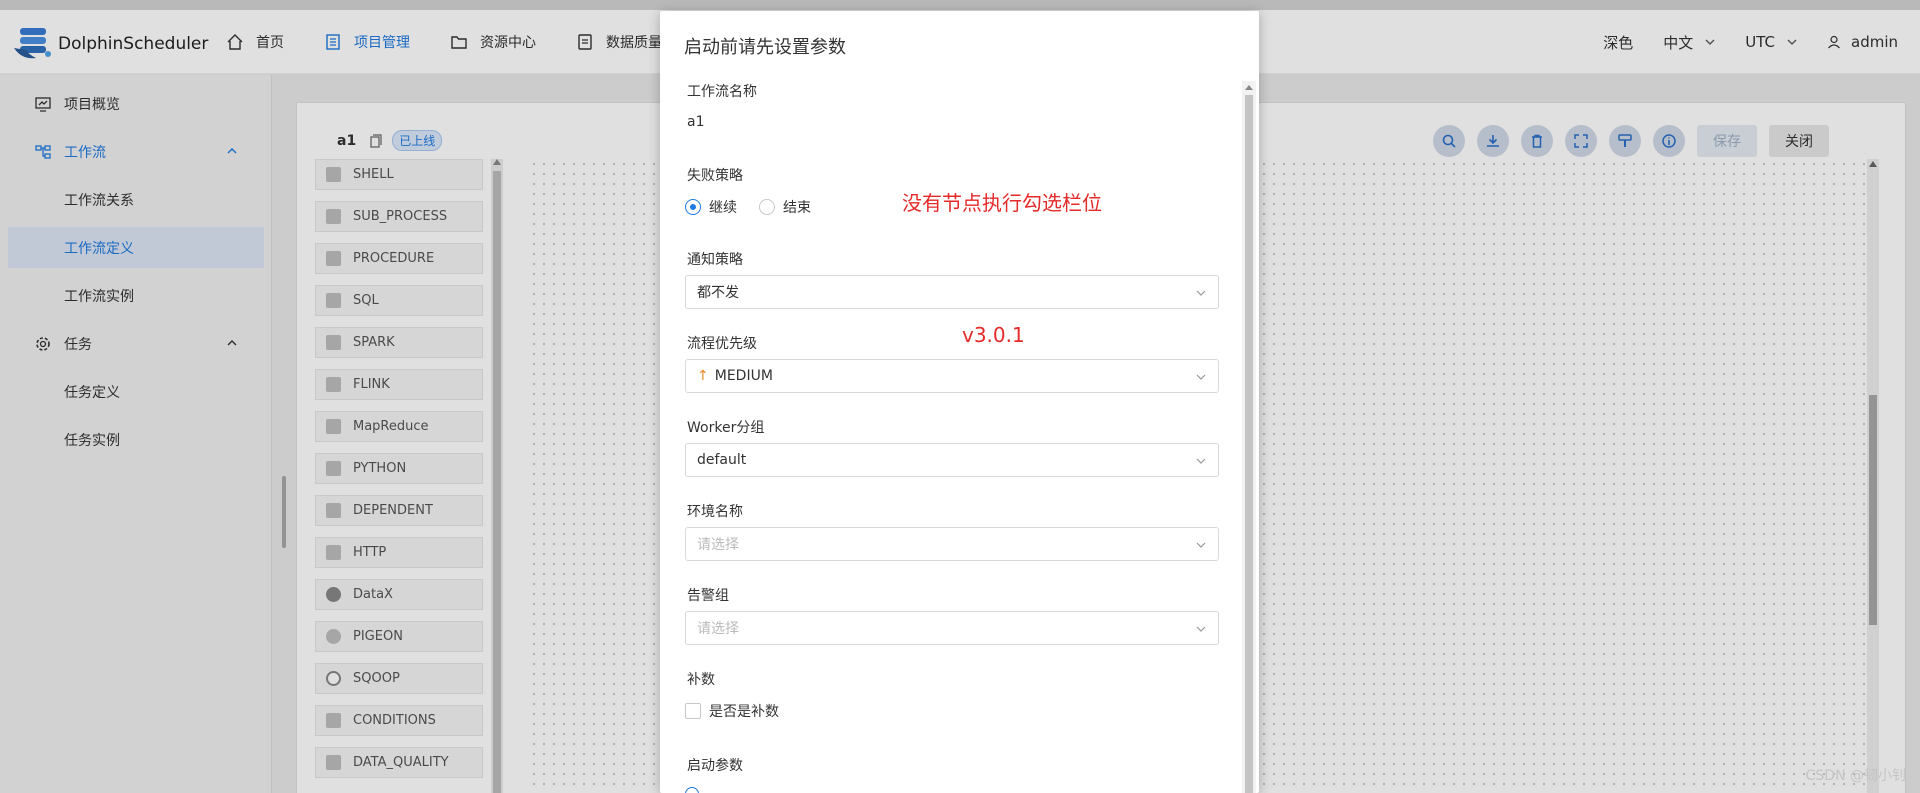 This screenshot has height=793, width=1920. What do you see at coordinates (722, 344) in the screenshot?
I see `priority-label: 流程优先级` at bounding box center [722, 344].